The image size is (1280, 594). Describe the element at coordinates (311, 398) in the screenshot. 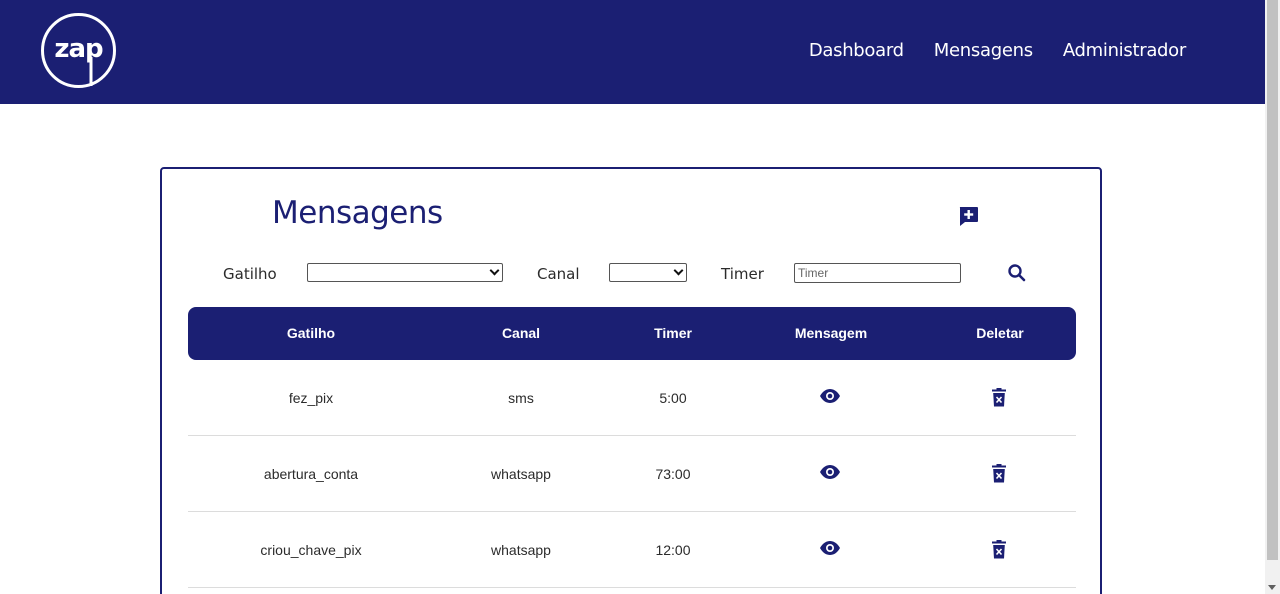

I see `cell-gatilho: fez_pix` at that location.